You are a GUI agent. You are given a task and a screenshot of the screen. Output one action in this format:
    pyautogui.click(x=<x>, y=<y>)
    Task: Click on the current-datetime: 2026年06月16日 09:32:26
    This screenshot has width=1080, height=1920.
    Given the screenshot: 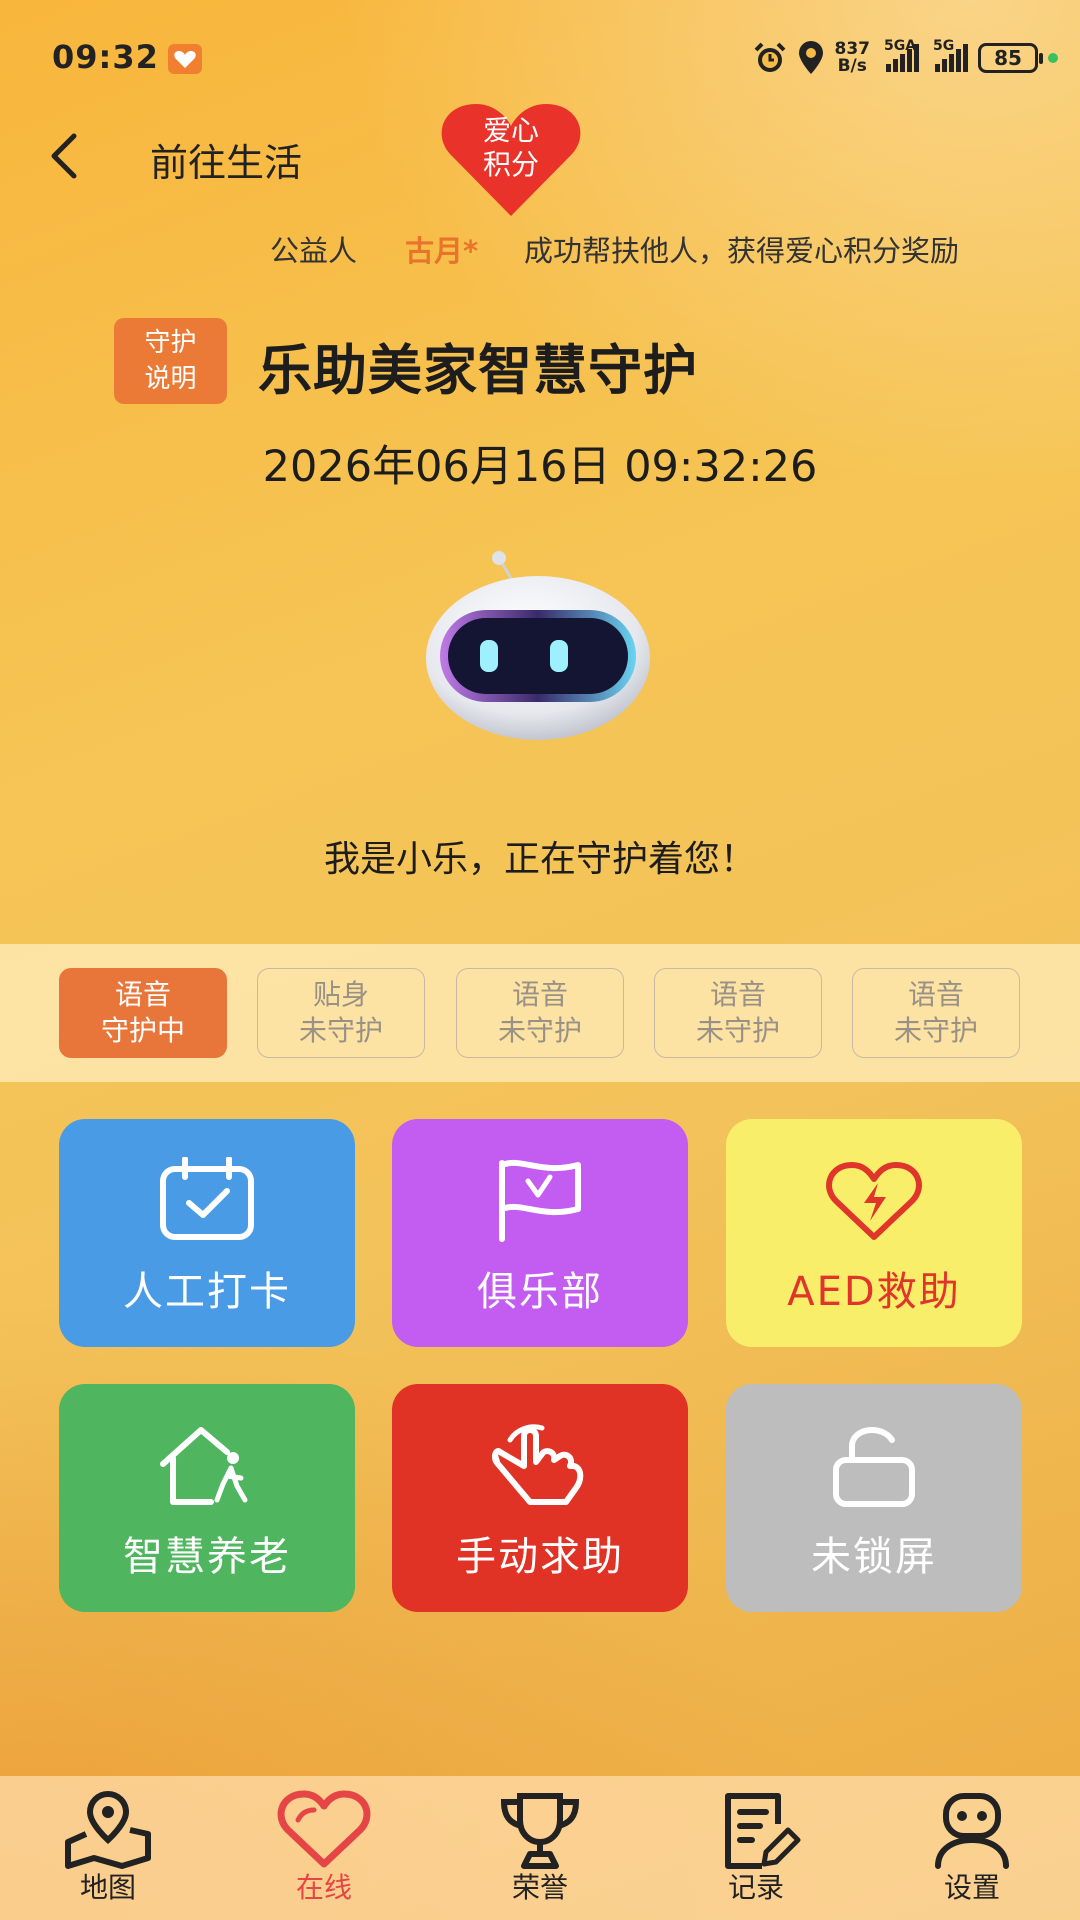 What is the action you would take?
    pyautogui.click(x=540, y=467)
    